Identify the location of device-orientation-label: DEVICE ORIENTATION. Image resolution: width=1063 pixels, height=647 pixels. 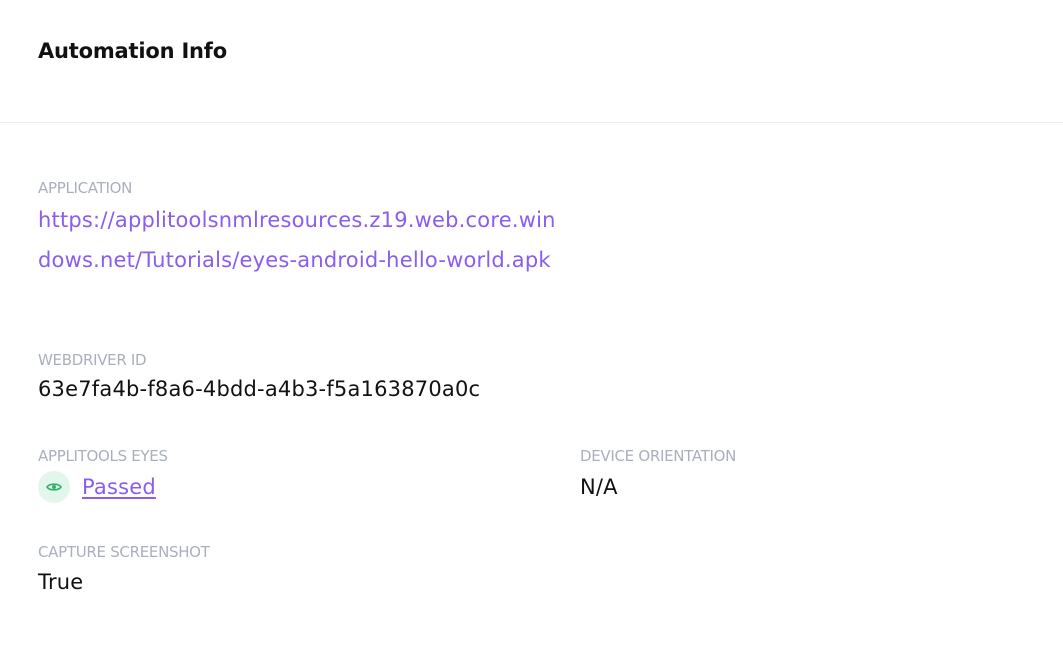
(658, 456).